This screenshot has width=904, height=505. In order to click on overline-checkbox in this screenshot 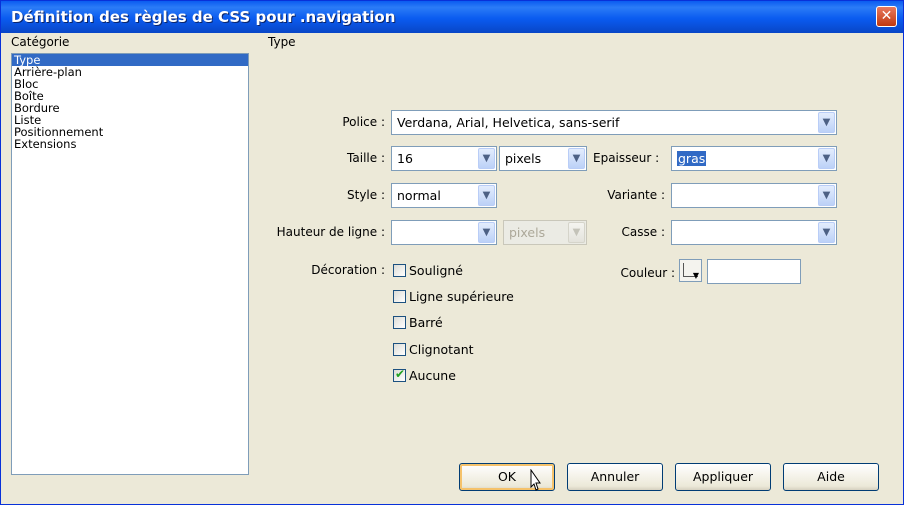, I will do `click(399, 296)`.